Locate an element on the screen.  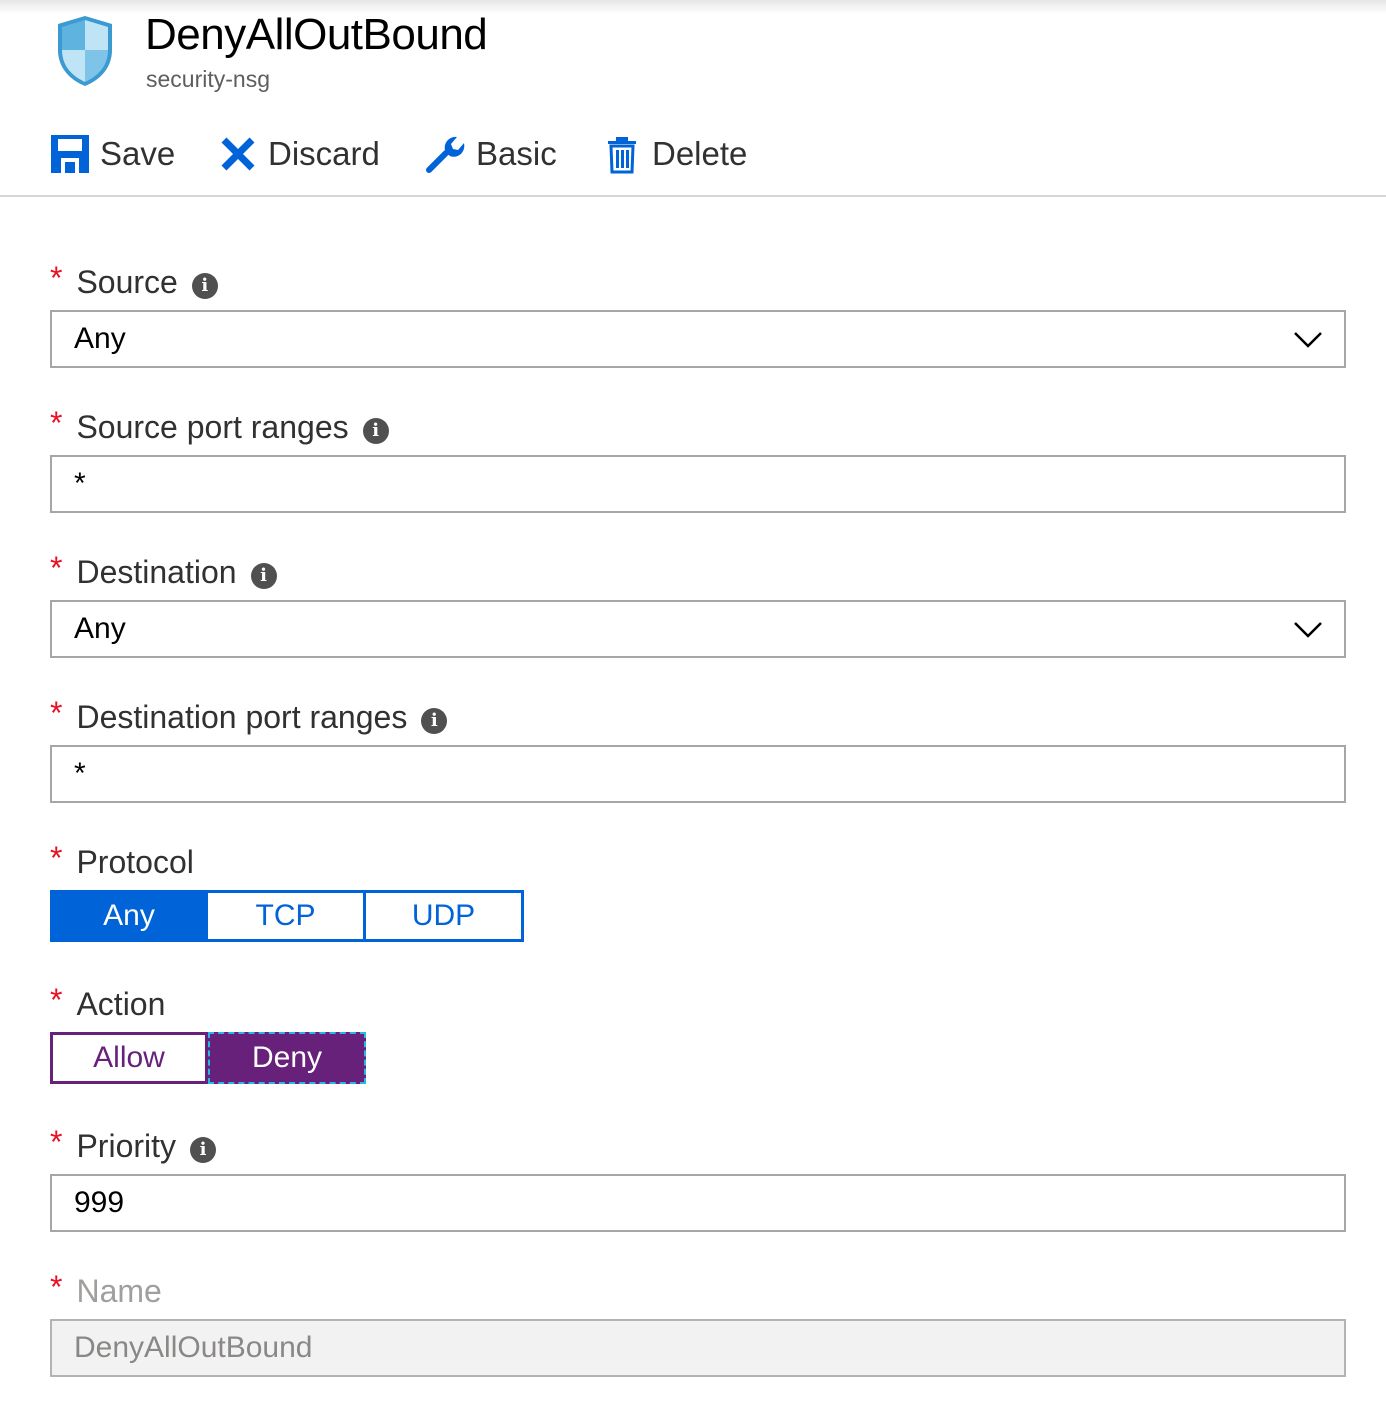
destination-port-ranges-value: * is located at coordinates (80, 773).